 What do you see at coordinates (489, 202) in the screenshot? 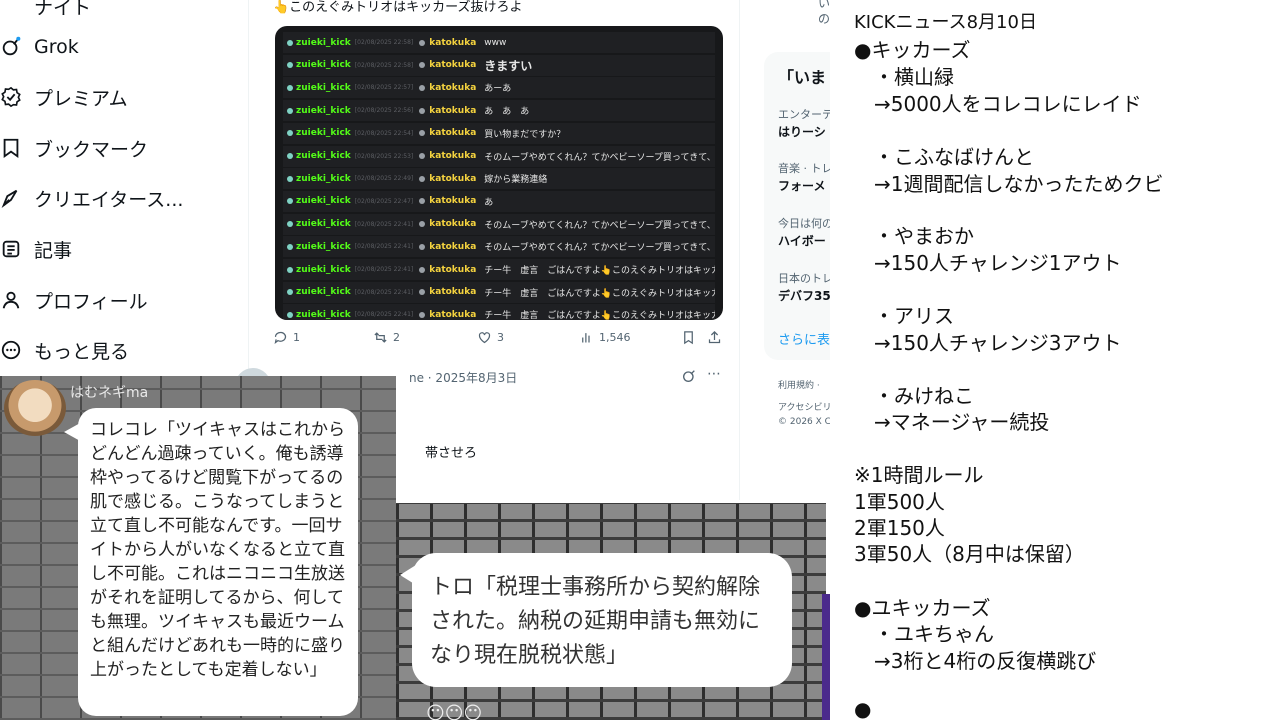
I see `chat-message: あ` at bounding box center [489, 202].